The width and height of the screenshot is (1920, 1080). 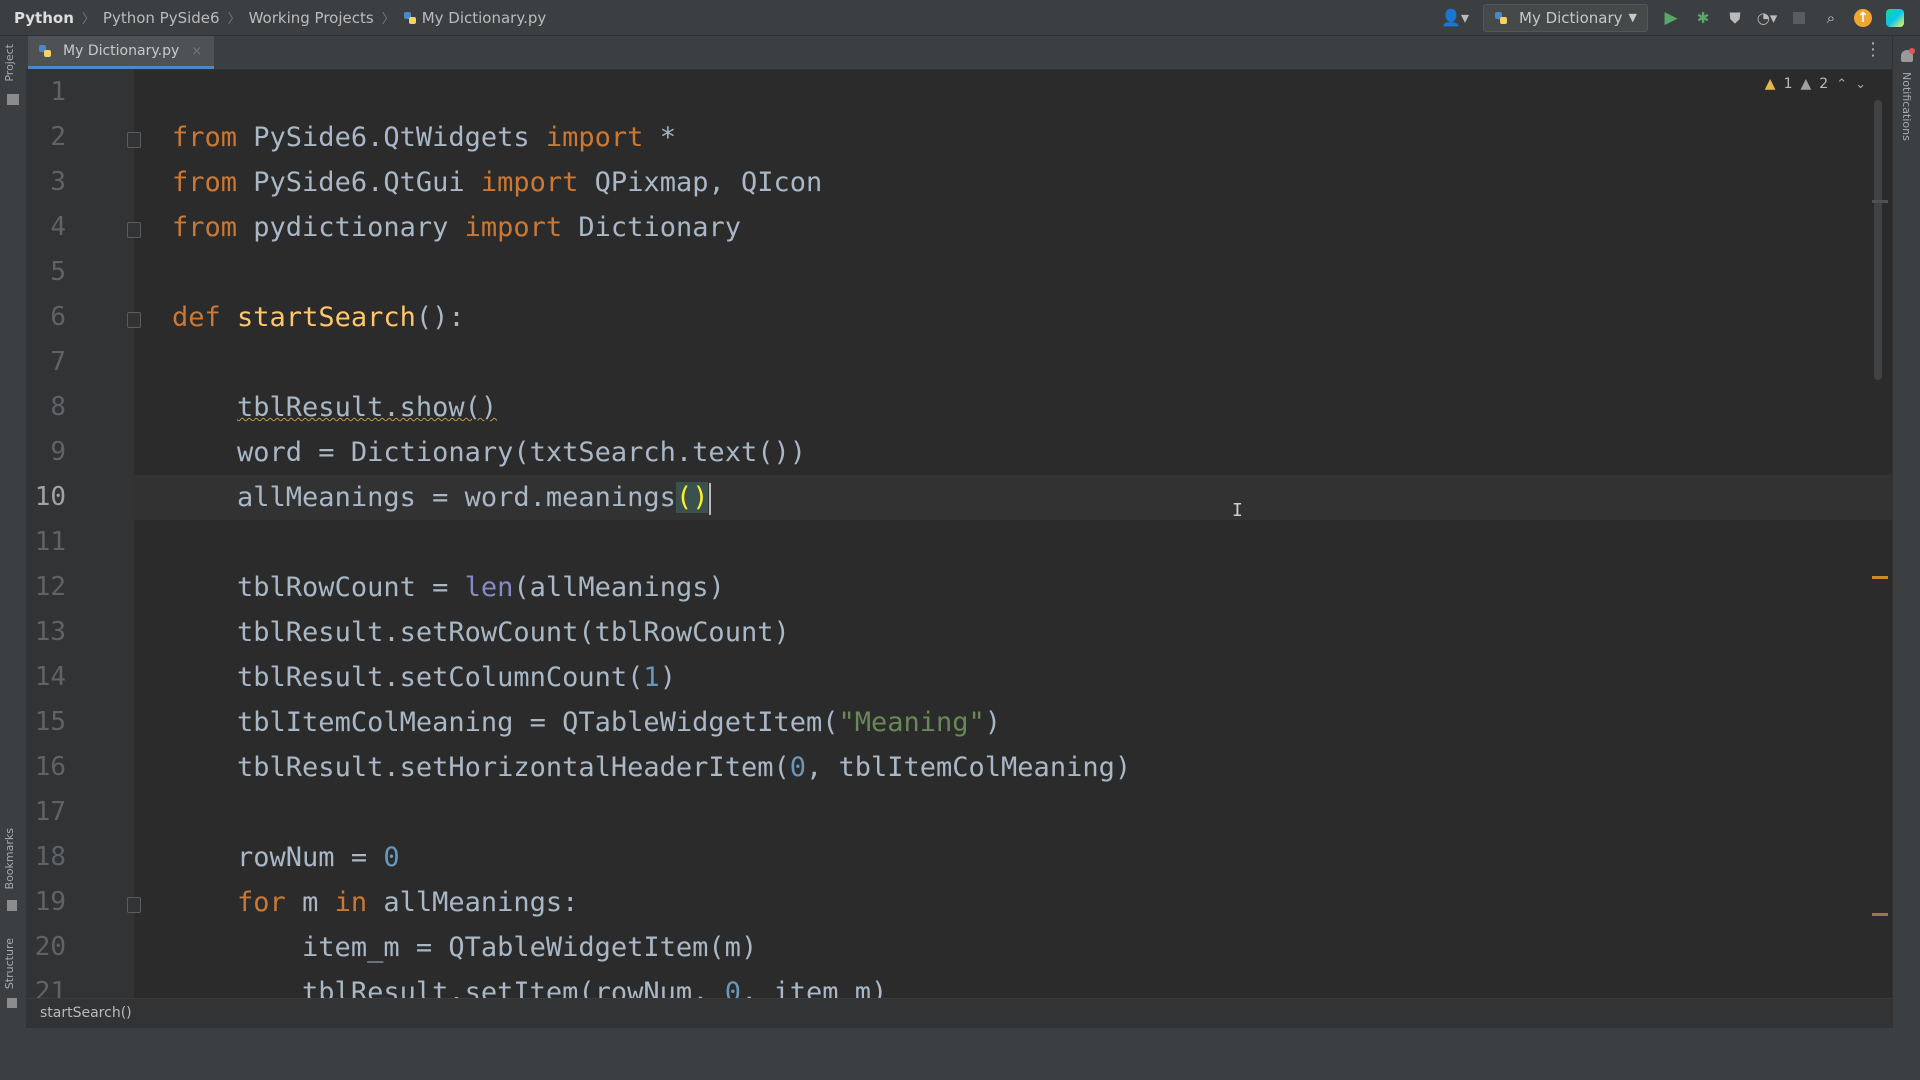 What do you see at coordinates (121, 52) in the screenshot?
I see `editor-tab: My Dictionary.py ×` at bounding box center [121, 52].